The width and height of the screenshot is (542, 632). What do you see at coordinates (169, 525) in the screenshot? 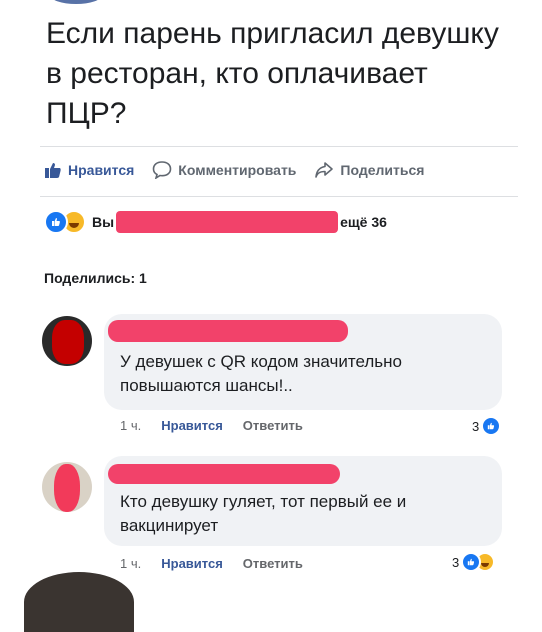
I see `comment-text-line: вакцинирует` at bounding box center [169, 525].